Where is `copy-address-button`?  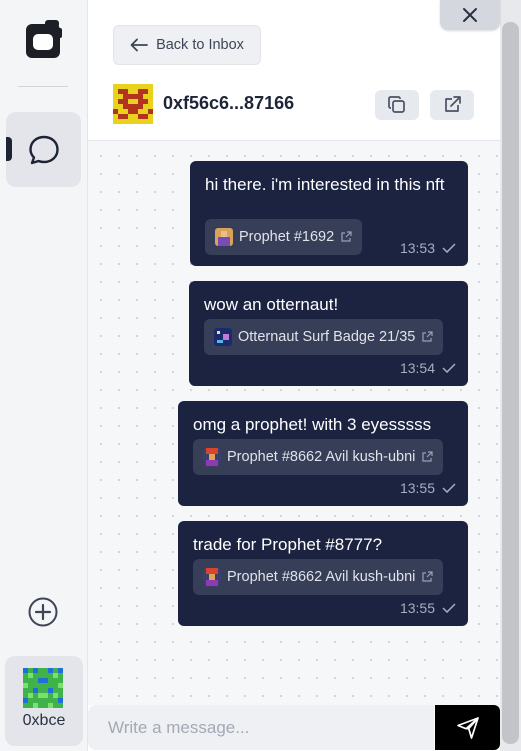
copy-address-button is located at coordinates (397, 105).